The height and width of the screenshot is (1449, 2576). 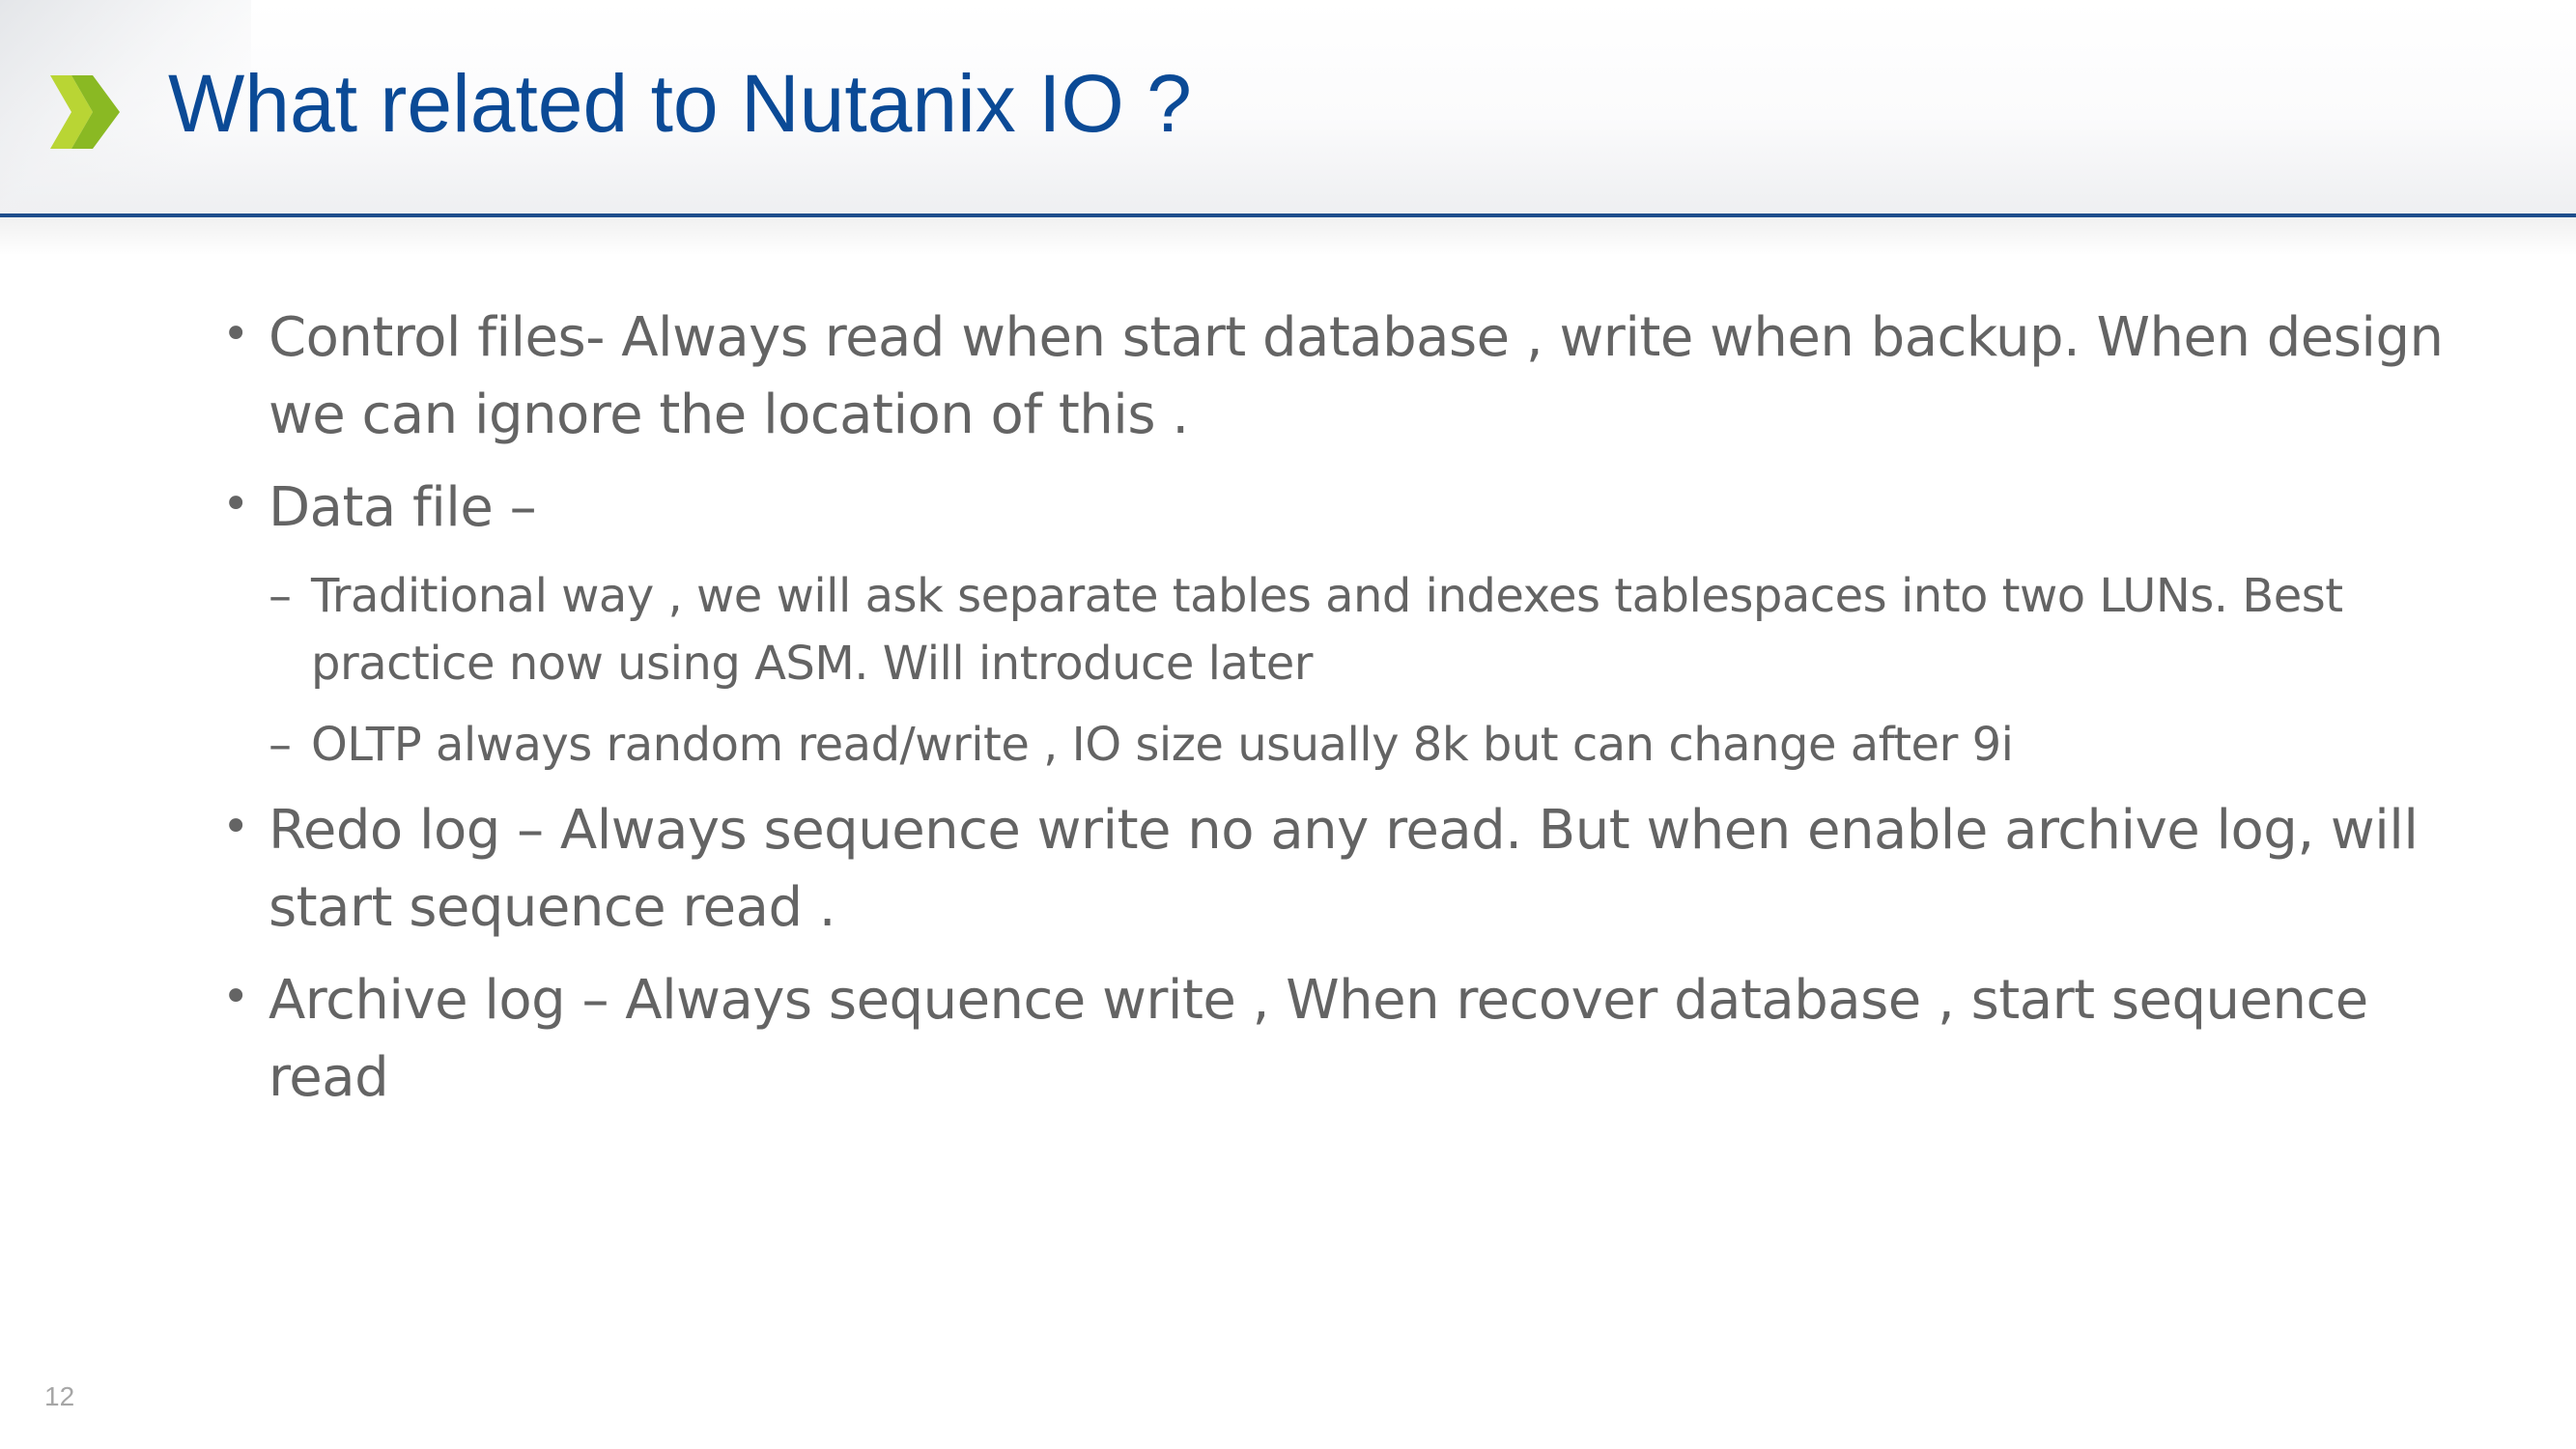 What do you see at coordinates (1288, 107) in the screenshot?
I see `slide-header: What related to Nutanix IO ?` at bounding box center [1288, 107].